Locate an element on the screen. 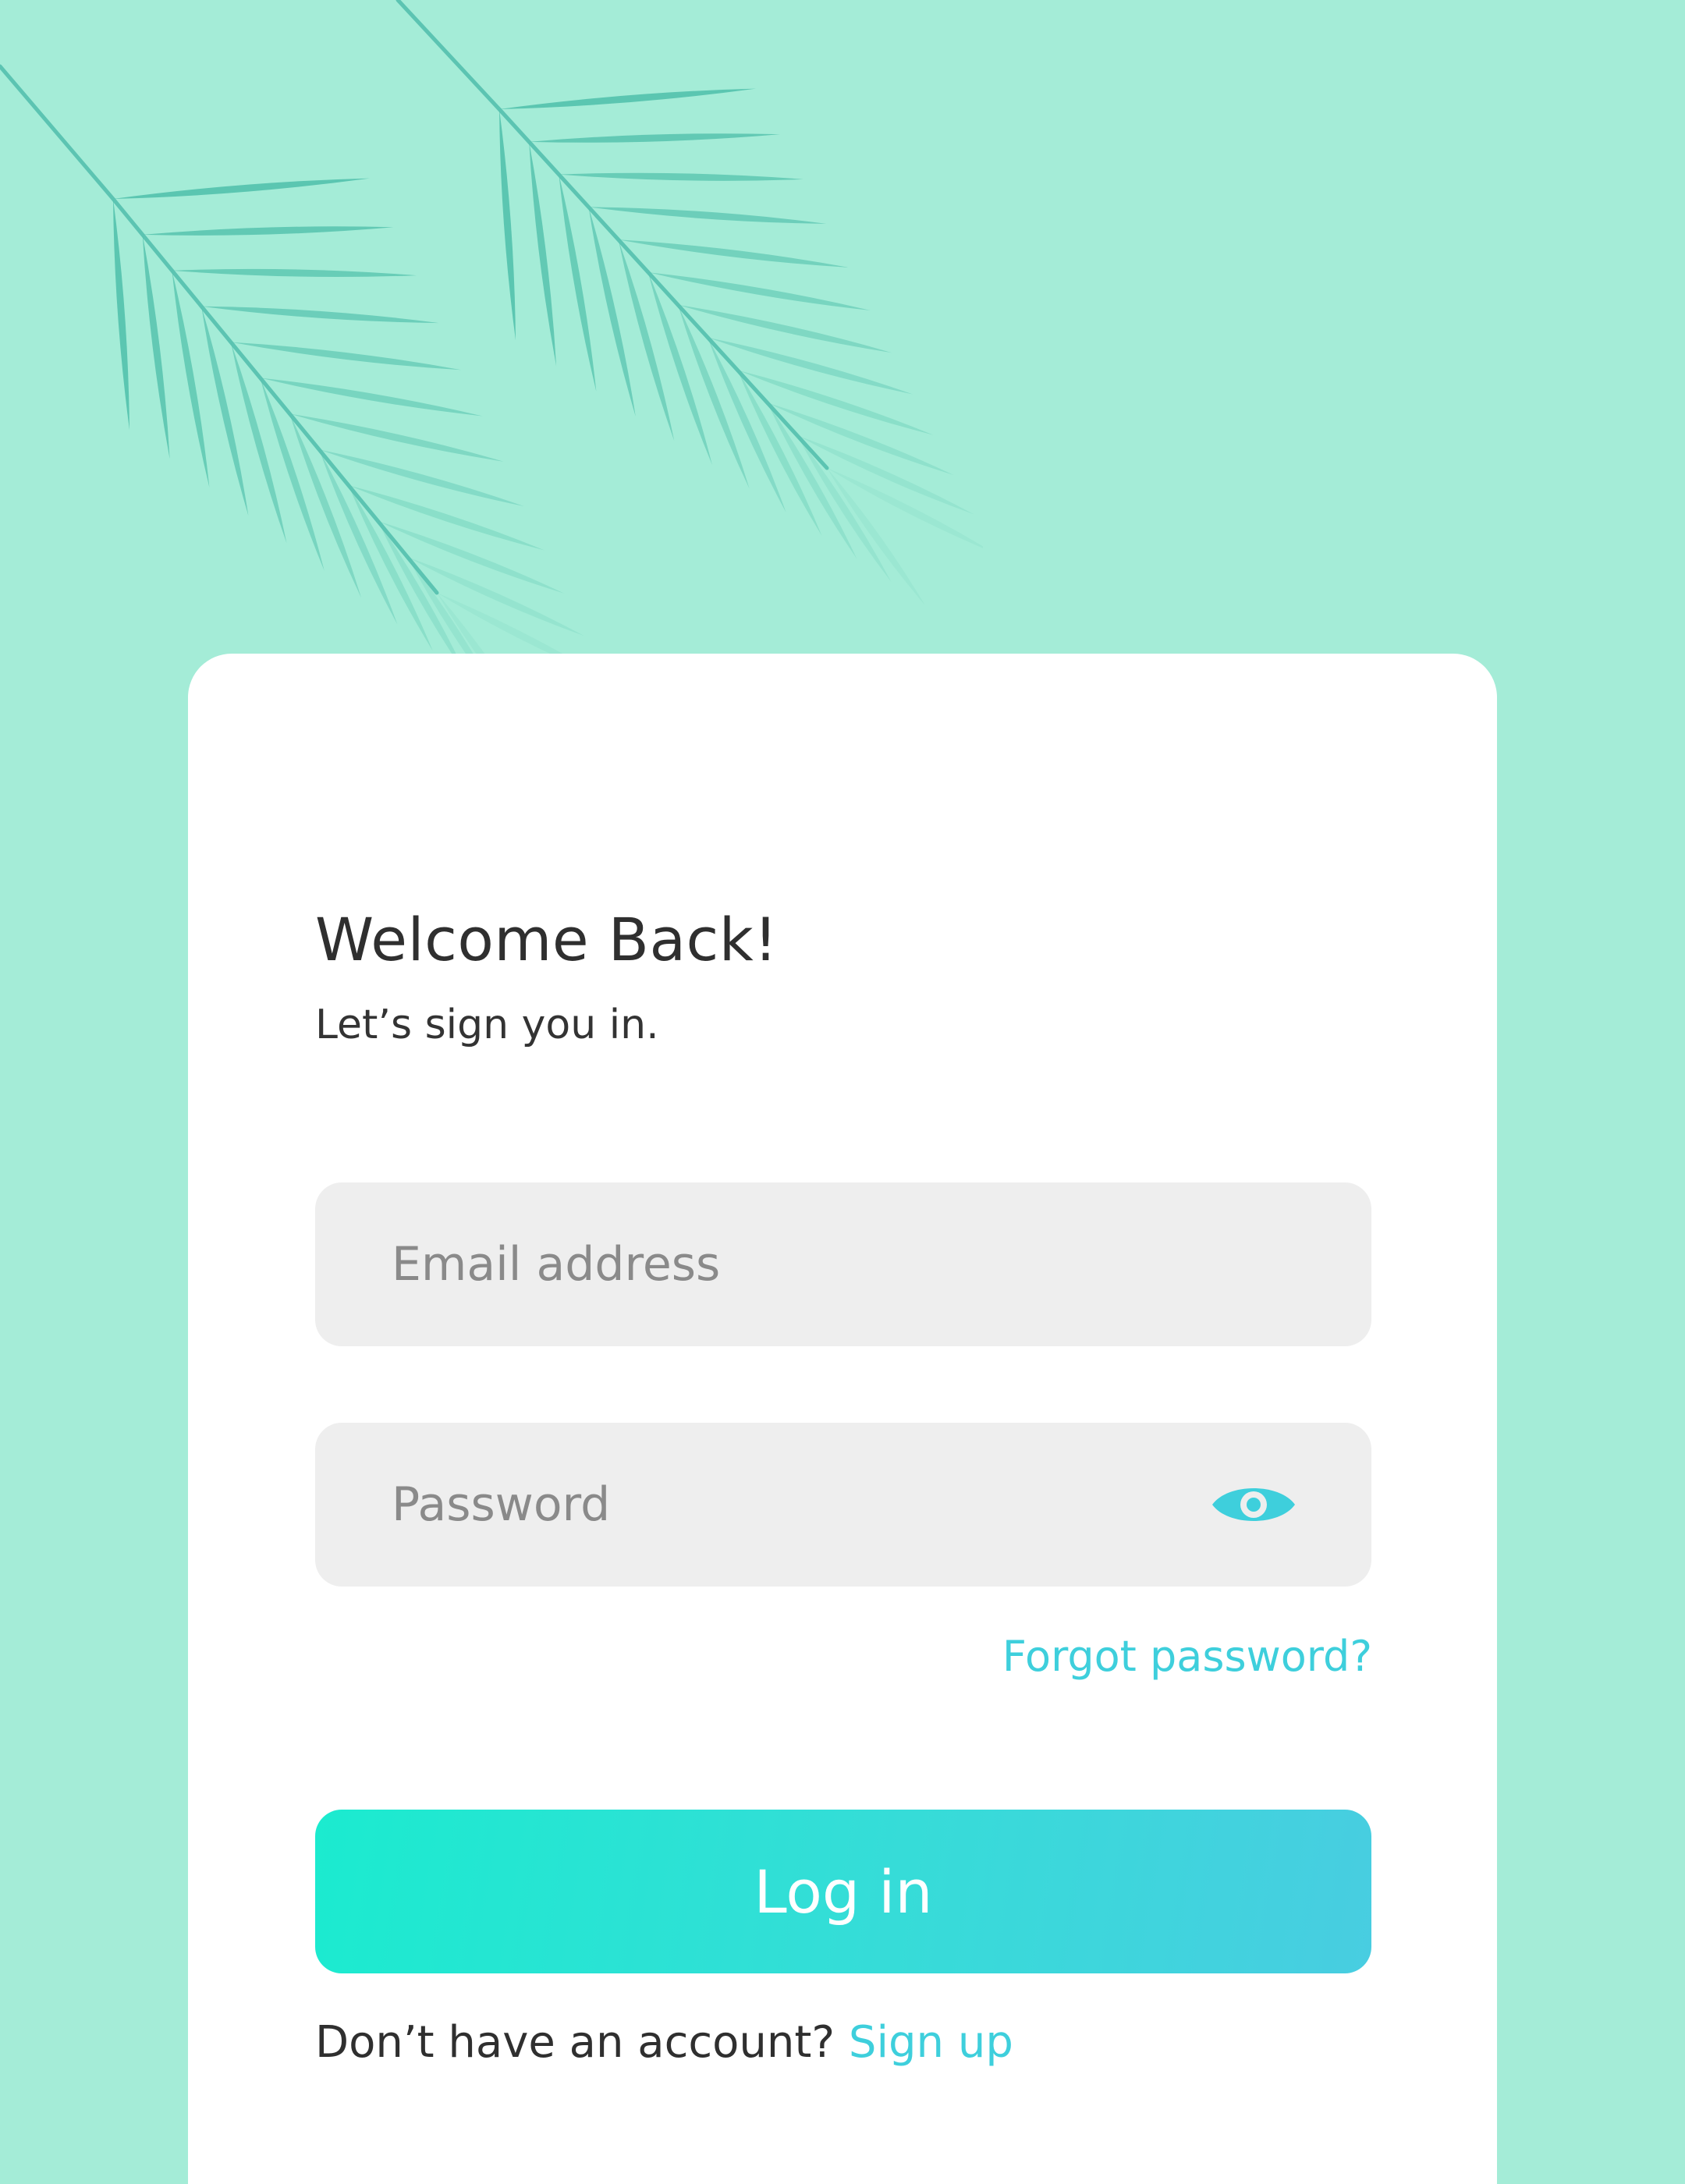  login-button: Log in is located at coordinates (843, 1891).